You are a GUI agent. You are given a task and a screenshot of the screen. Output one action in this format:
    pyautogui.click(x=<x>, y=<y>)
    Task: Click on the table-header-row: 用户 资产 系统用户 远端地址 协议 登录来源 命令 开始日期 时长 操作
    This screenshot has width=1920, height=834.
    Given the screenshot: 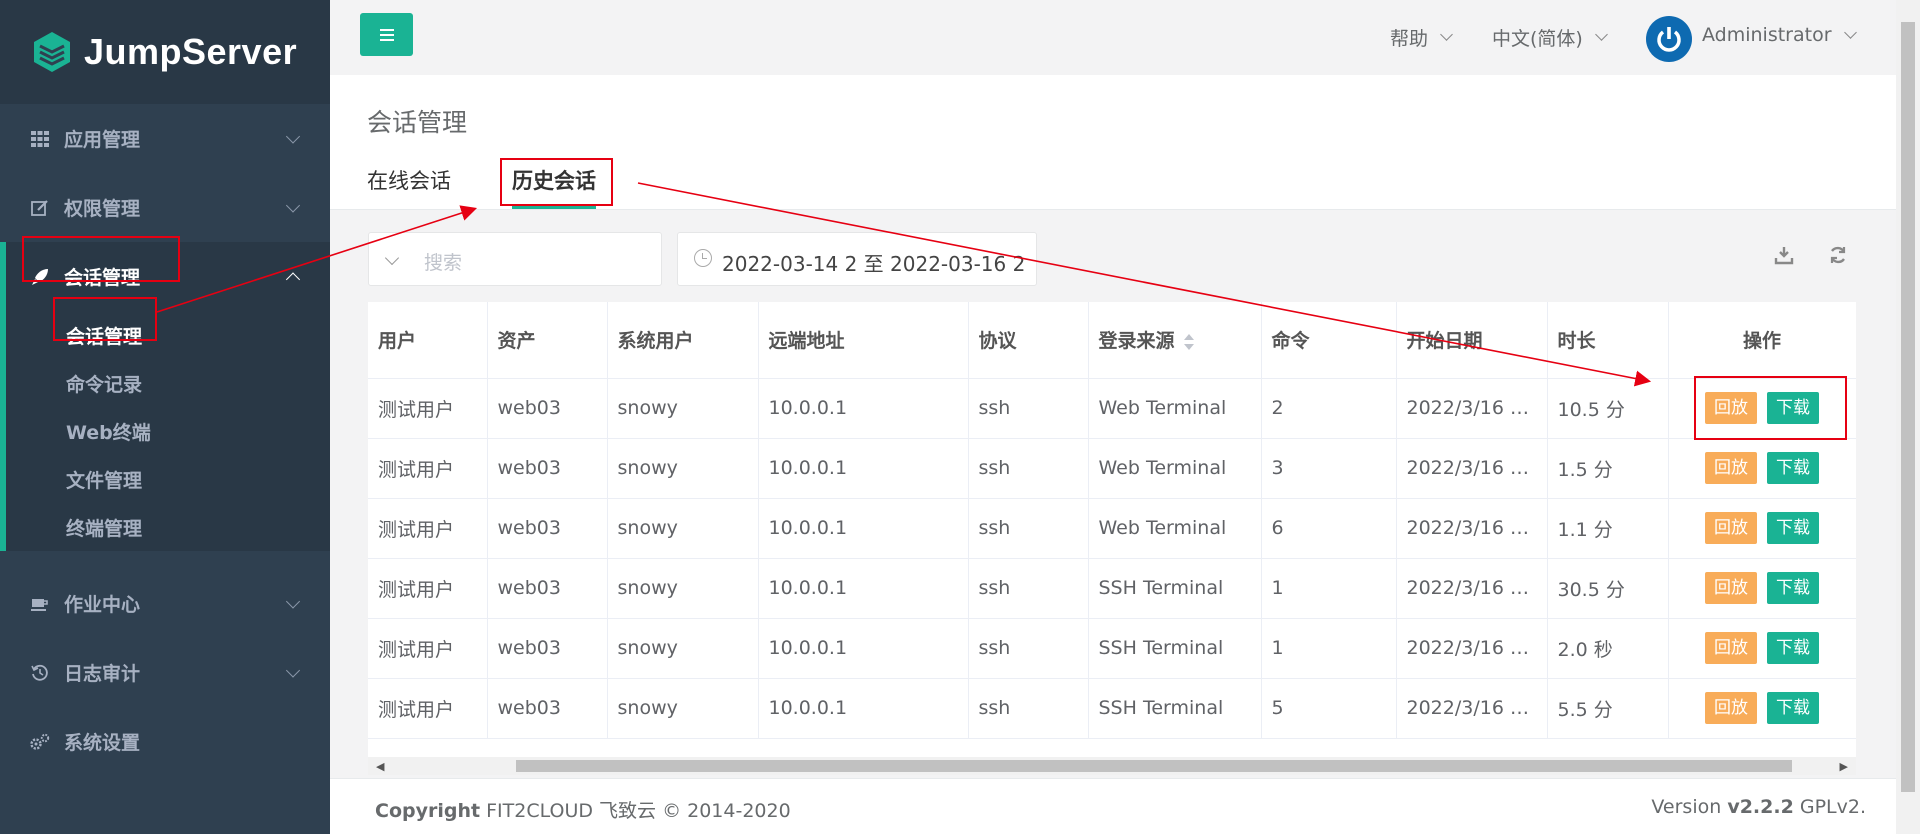 What is the action you would take?
    pyautogui.click(x=1112, y=340)
    